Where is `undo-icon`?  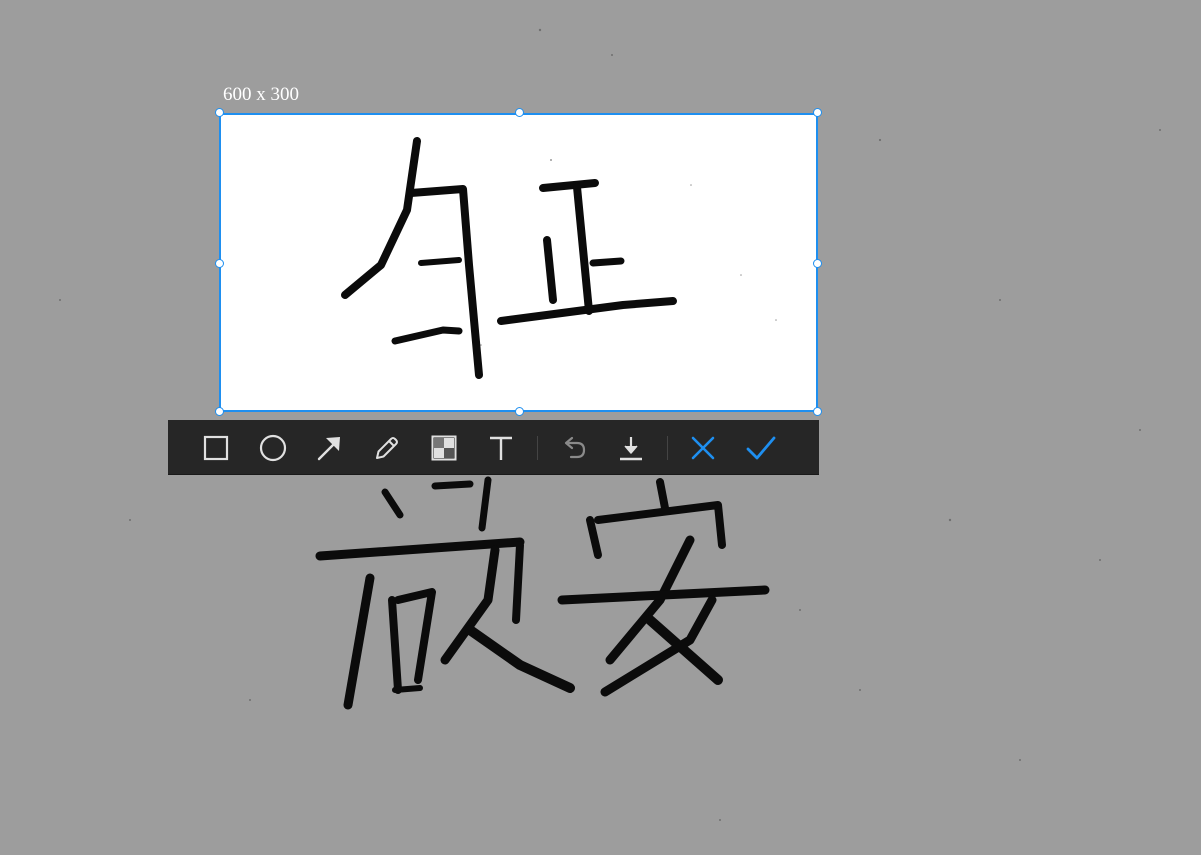 undo-icon is located at coordinates (575, 447).